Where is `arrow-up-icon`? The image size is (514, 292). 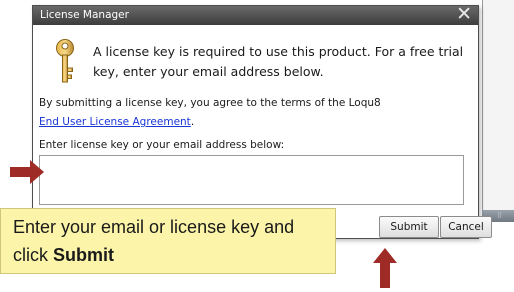 arrow-up-icon is located at coordinates (385, 270).